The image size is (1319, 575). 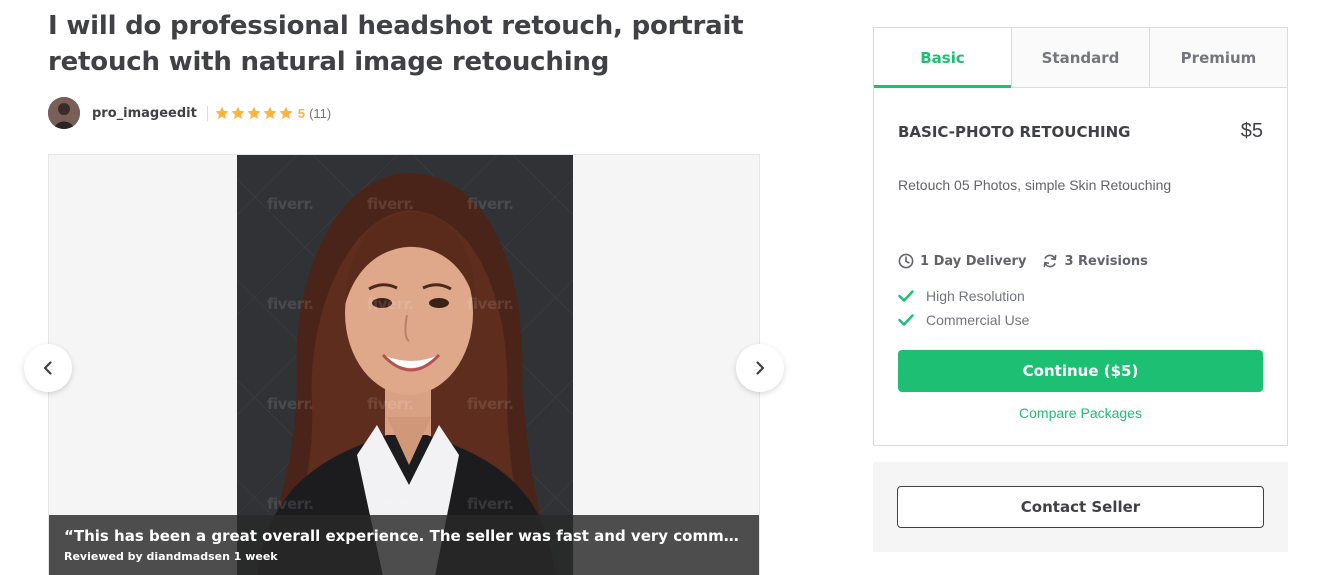 What do you see at coordinates (1251, 131) in the screenshot?
I see `package-price: $5` at bounding box center [1251, 131].